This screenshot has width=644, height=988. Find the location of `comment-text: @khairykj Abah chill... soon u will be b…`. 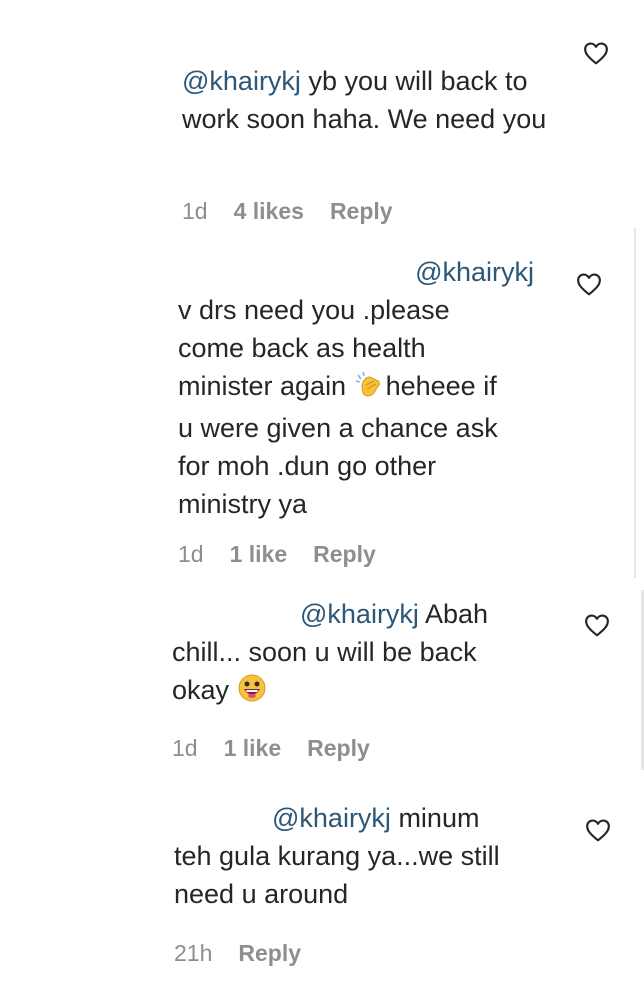

comment-text: @khairykj Abah chill... soon u will be b… is located at coordinates (352, 654).